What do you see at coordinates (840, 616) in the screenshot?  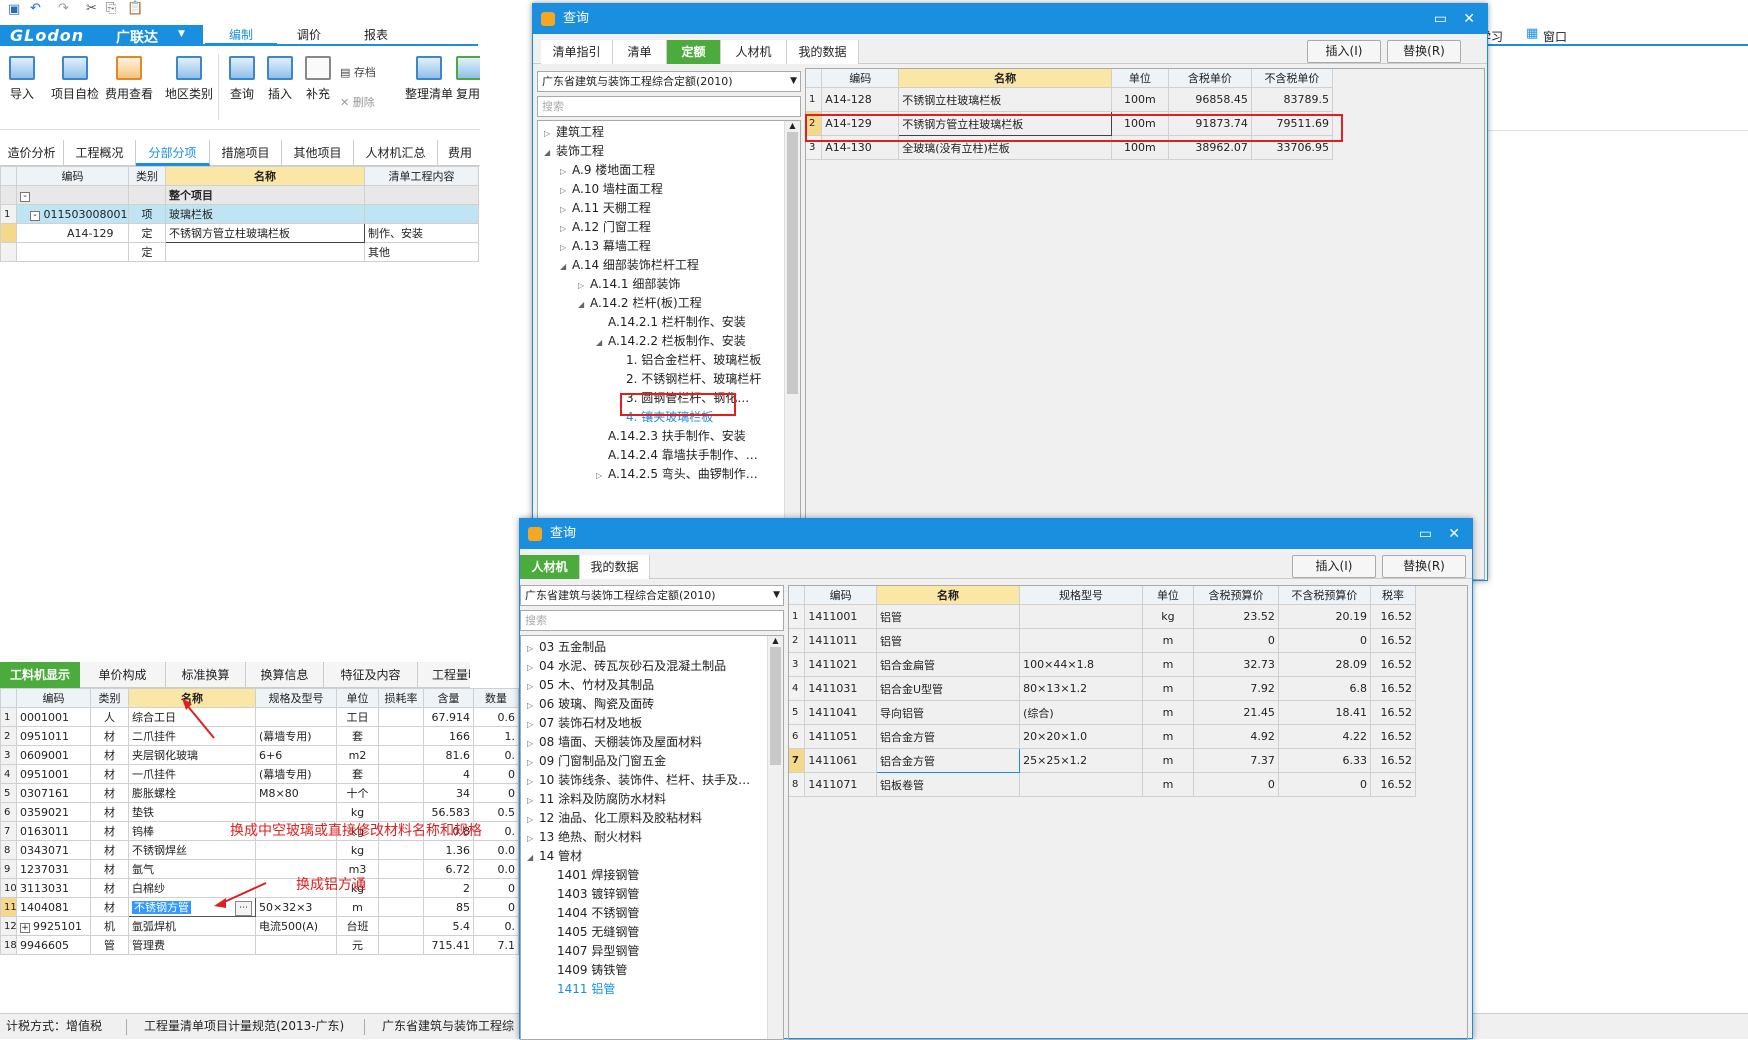 I see `cell-code: 1411001` at bounding box center [840, 616].